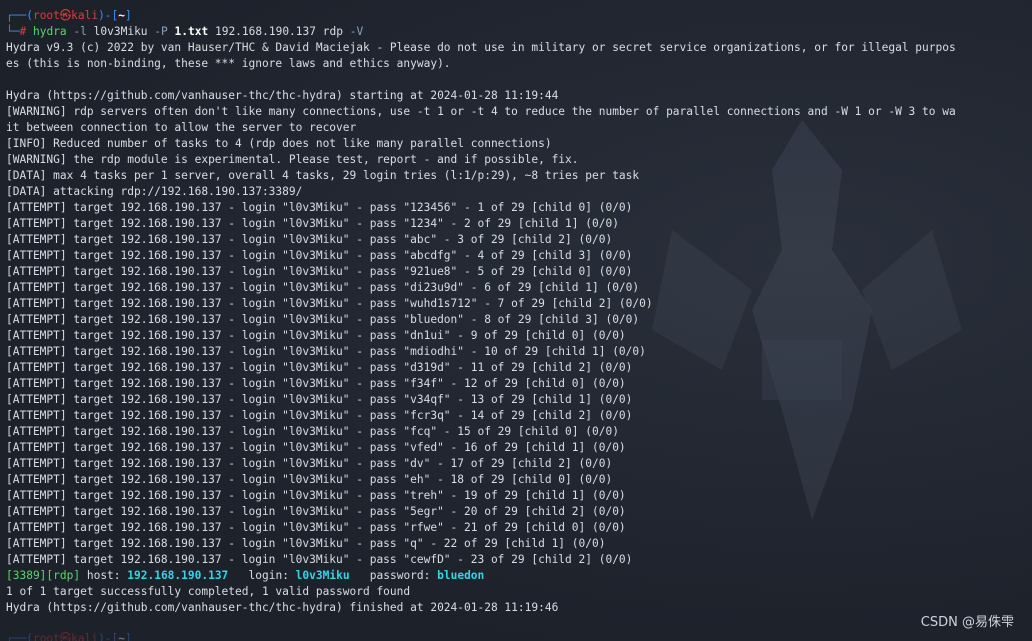  What do you see at coordinates (65, 15) in the screenshot?
I see `prompt-at-symbol: ㉿` at bounding box center [65, 15].